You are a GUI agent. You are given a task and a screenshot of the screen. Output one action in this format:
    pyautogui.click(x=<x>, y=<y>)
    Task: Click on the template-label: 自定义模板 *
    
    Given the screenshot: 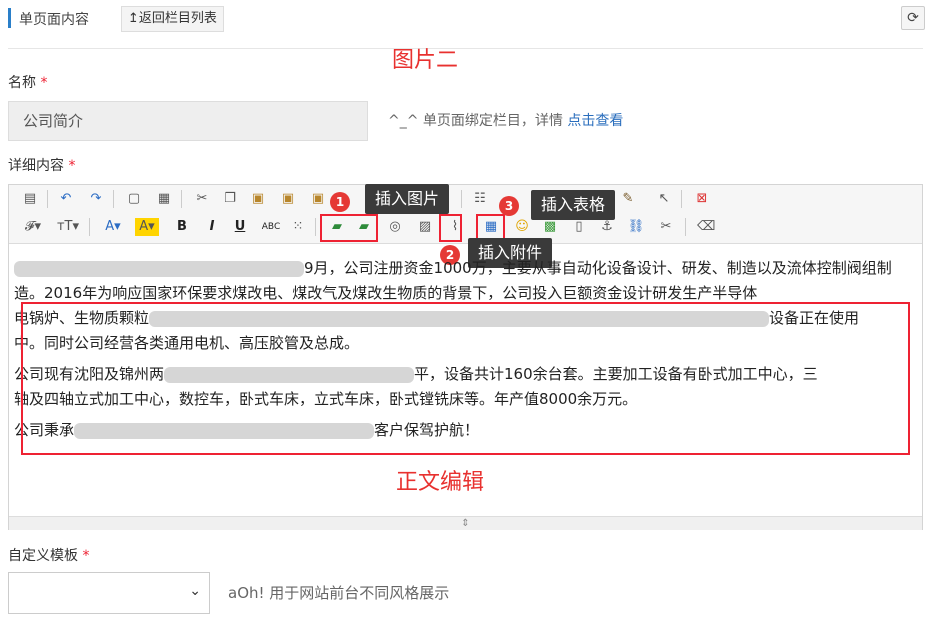 What is the action you would take?
    pyautogui.click(x=48, y=555)
    